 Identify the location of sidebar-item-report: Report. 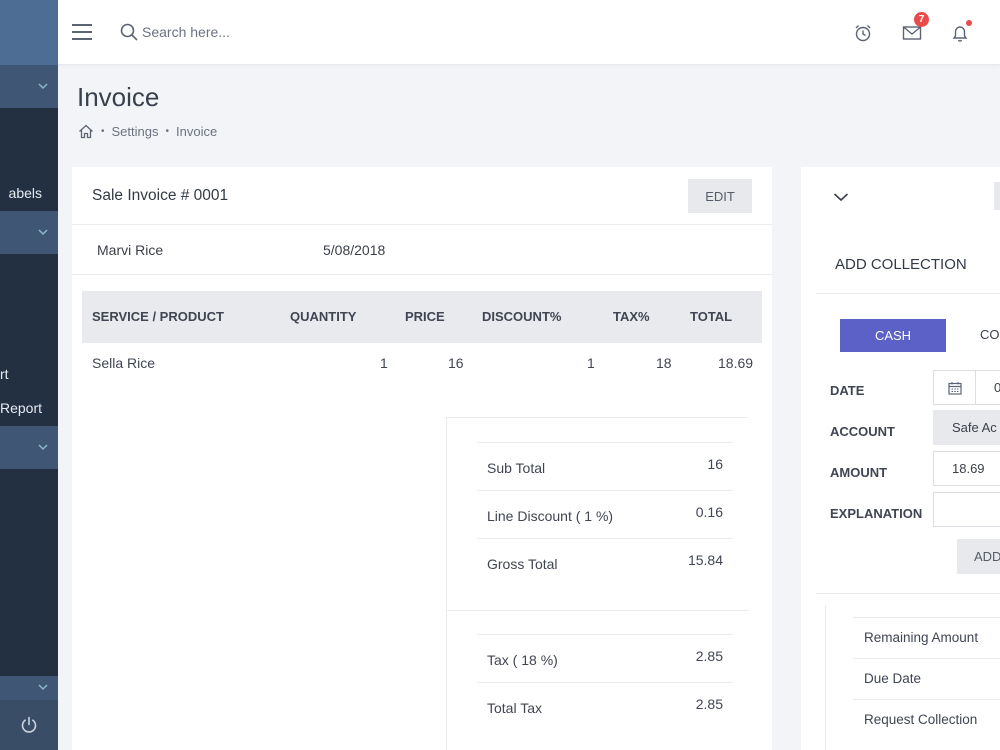
(21, 408).